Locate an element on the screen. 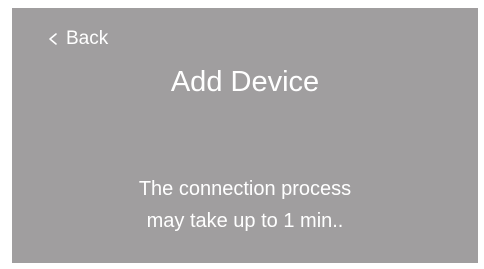  back-button: Back is located at coordinates (77, 39).